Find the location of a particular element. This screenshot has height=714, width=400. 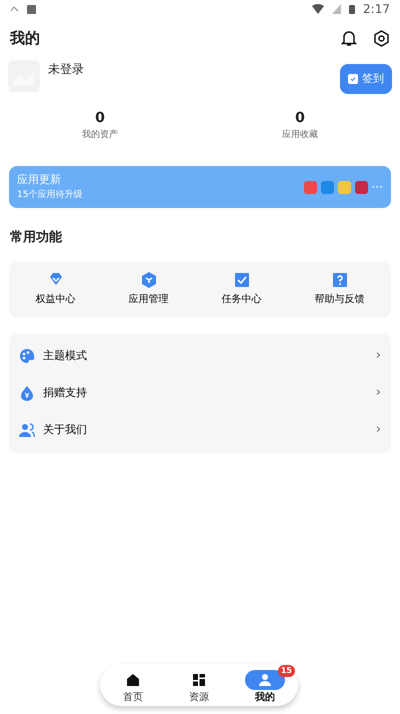

hexagon-icon is located at coordinates (148, 280).